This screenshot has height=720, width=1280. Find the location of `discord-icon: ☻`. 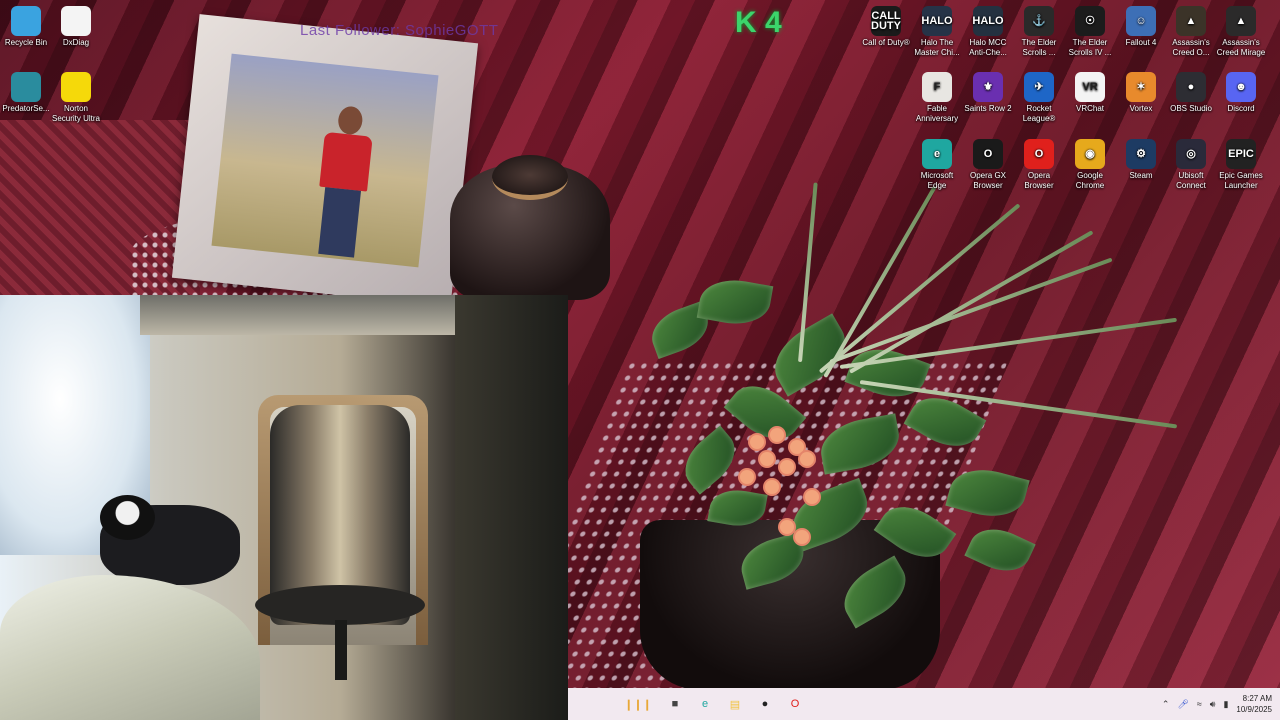

discord-icon: ☻ is located at coordinates (1241, 87).